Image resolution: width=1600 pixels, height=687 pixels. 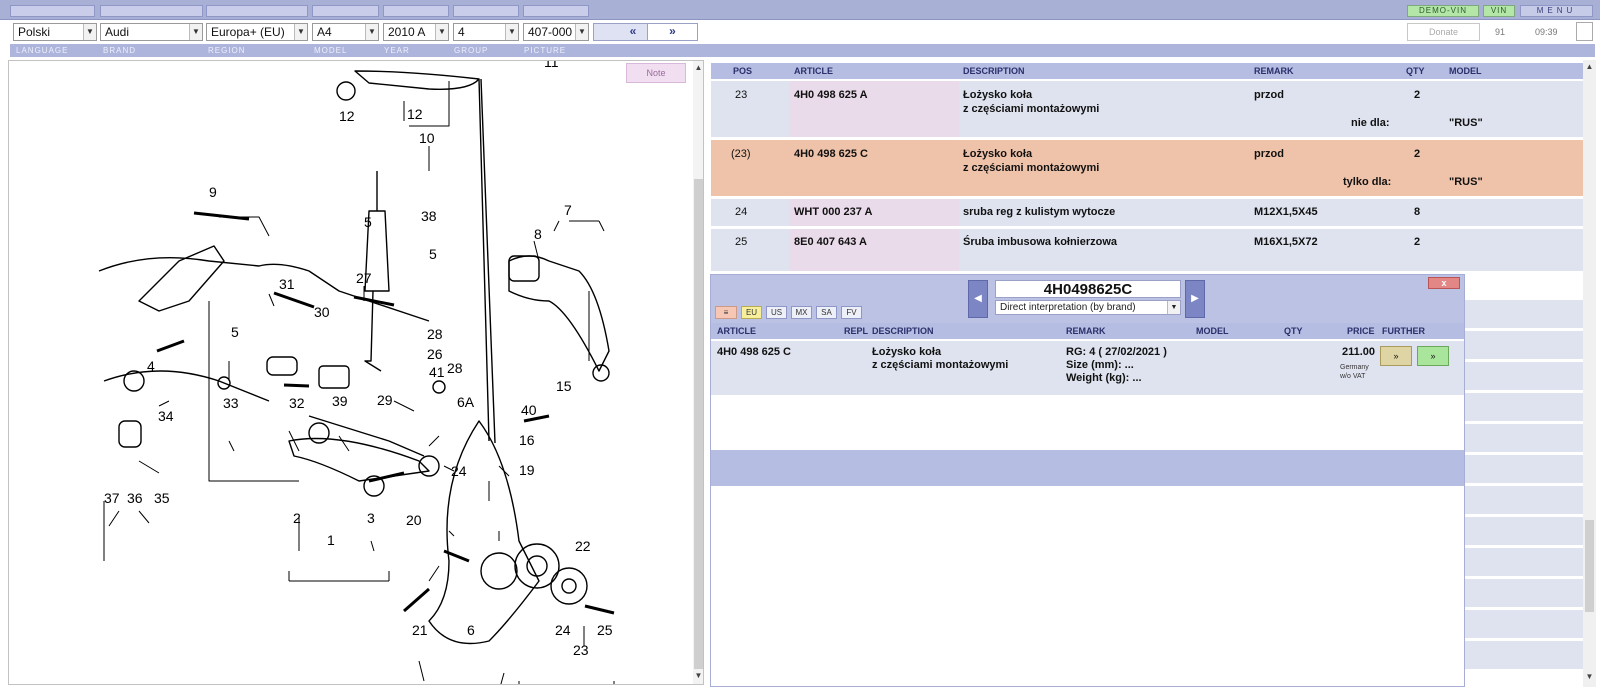 What do you see at coordinates (1589, 373) in the screenshot?
I see `table-scrollbar: ▲ ▼` at bounding box center [1589, 373].